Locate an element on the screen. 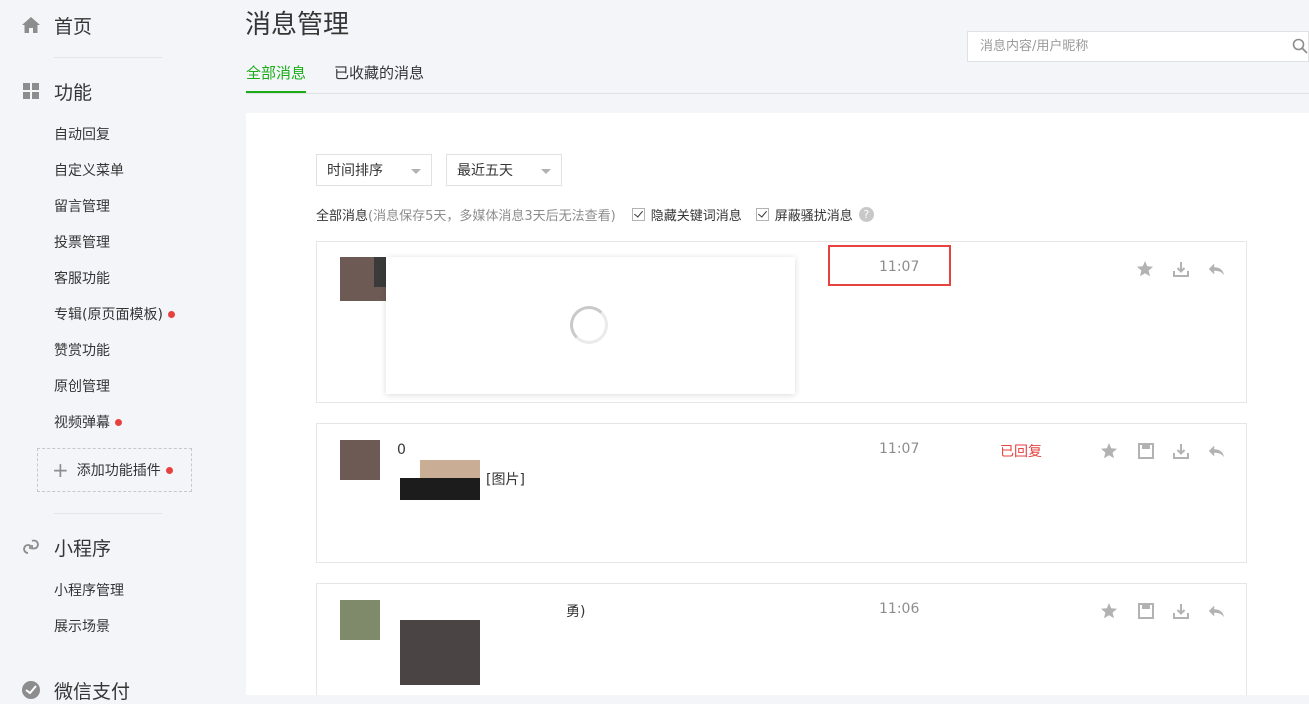 The image size is (1309, 704). range-select: 最近五天 is located at coordinates (504, 170).